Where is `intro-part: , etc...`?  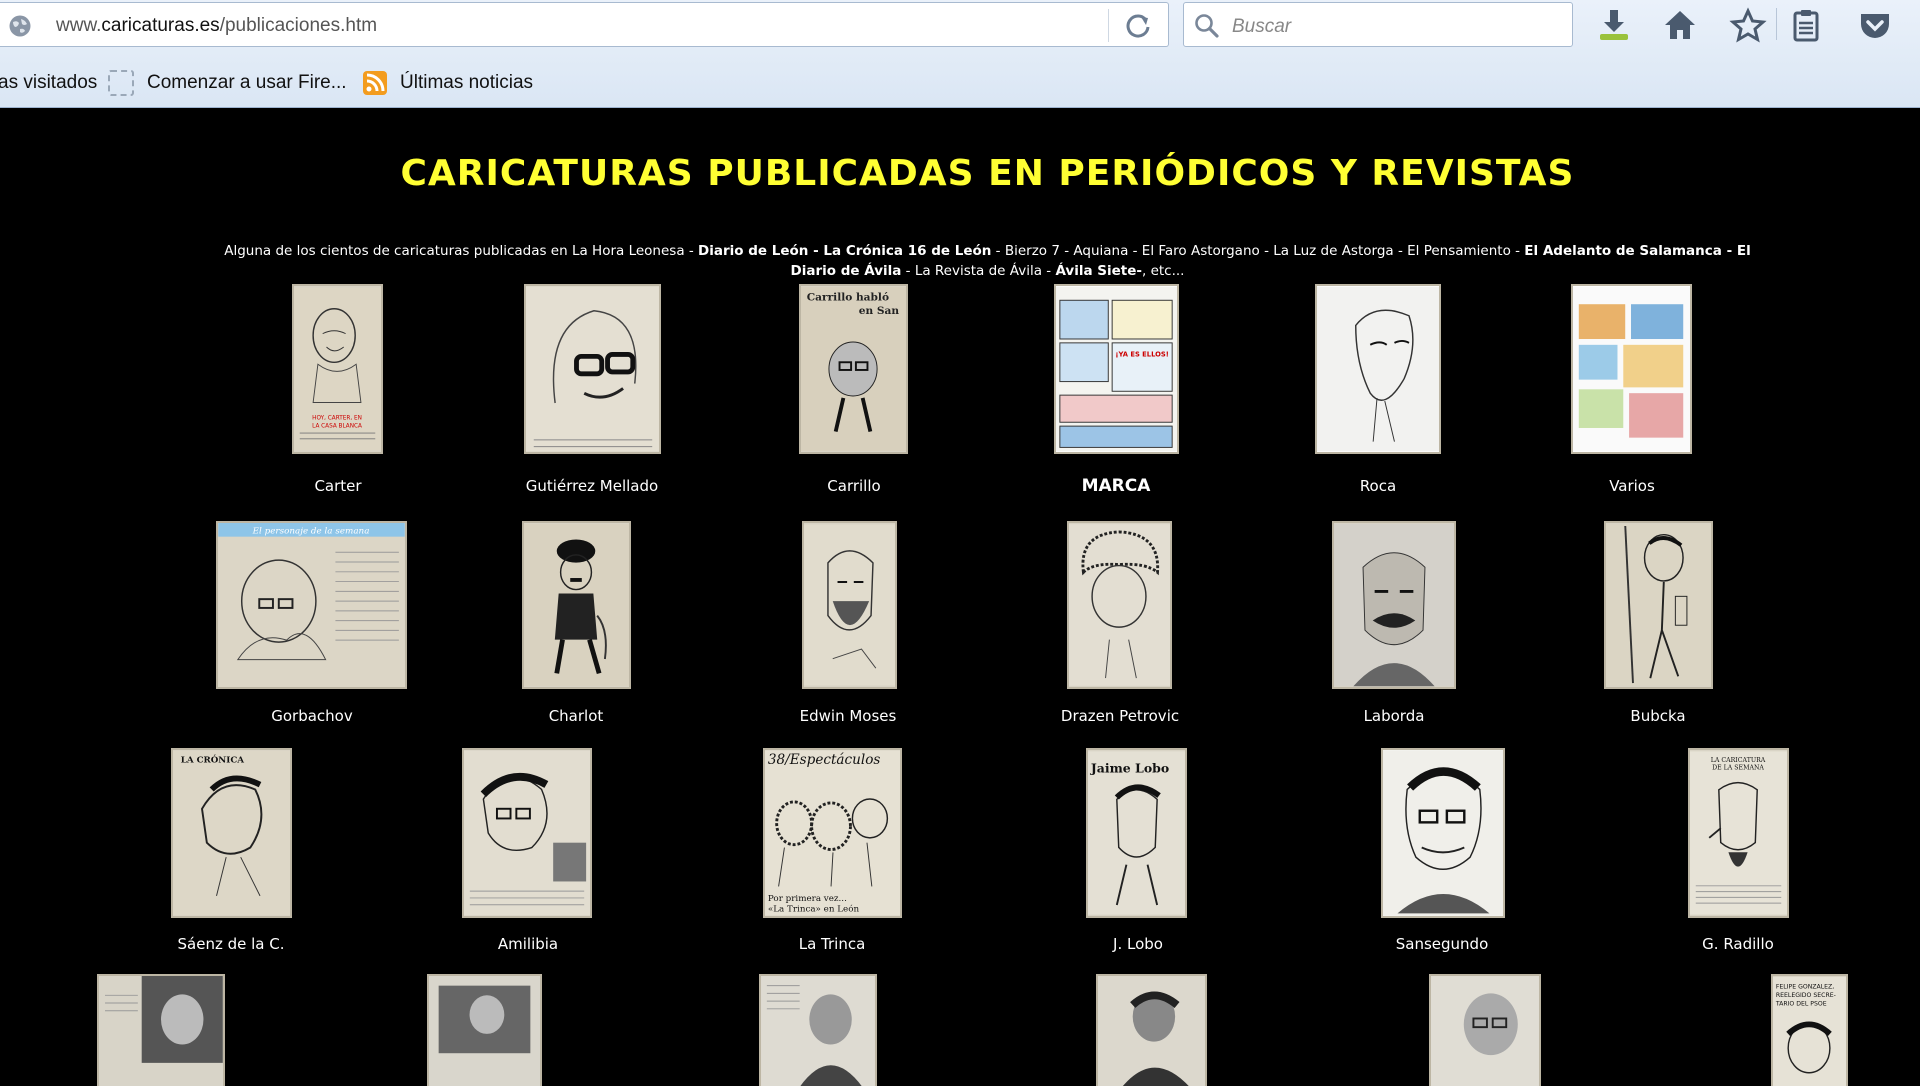
intro-part: , etc... is located at coordinates (1163, 271).